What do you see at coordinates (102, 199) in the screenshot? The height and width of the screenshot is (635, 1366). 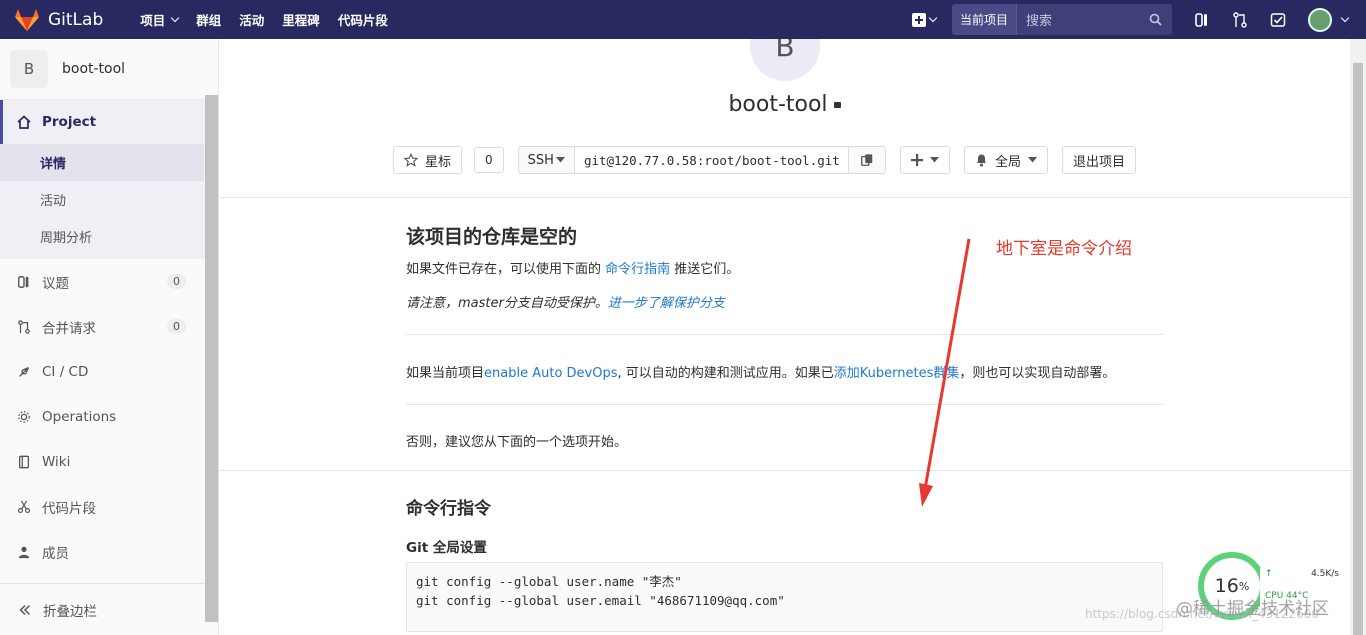 I see `sidebar-sub-activity: 活动` at bounding box center [102, 199].